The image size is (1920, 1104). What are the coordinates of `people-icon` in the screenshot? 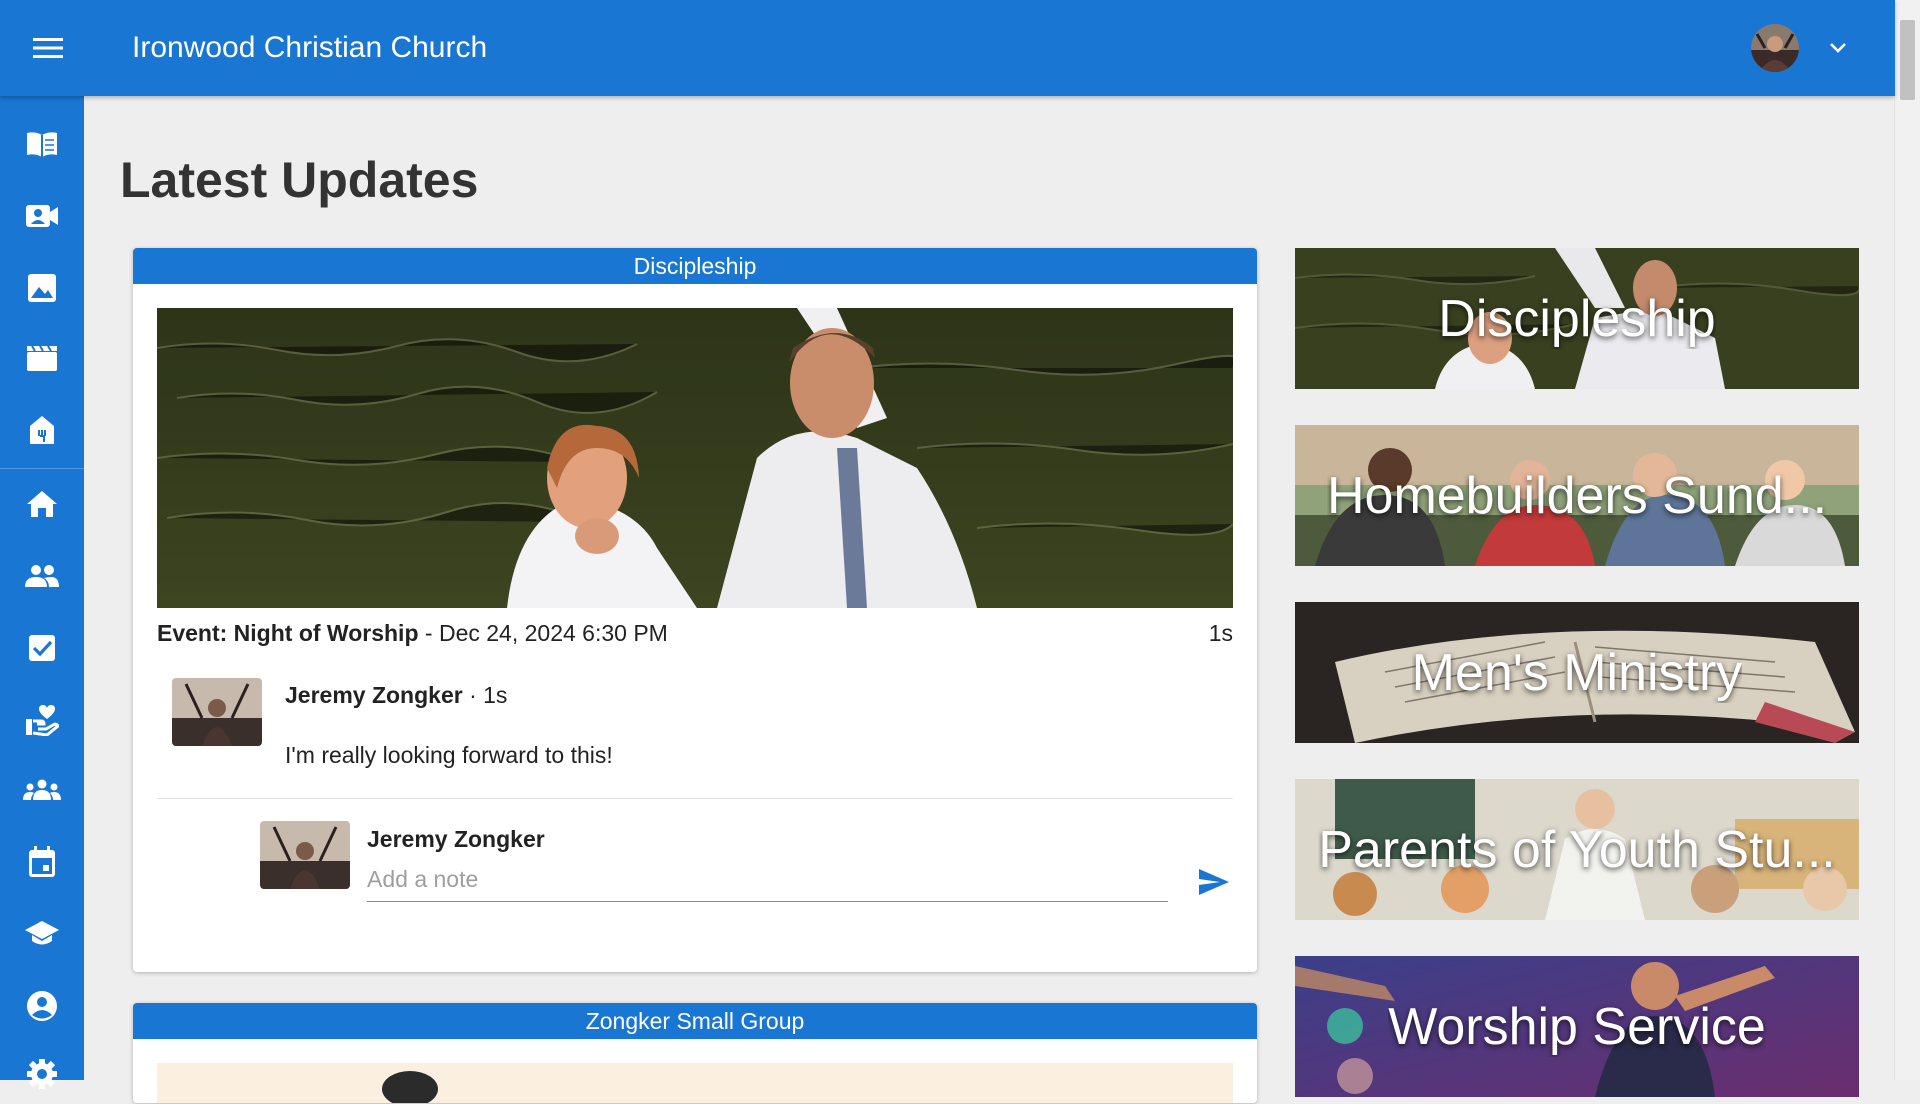 It's located at (42, 576).